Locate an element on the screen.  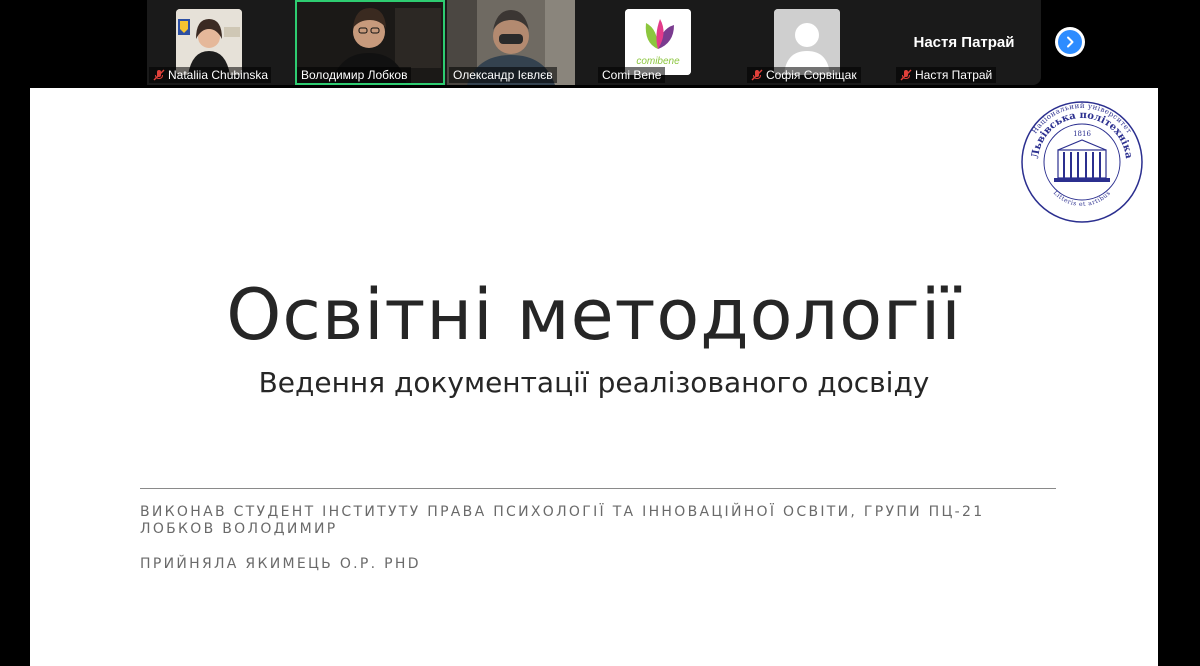
participant-tile: Софія Сорвіщак is located at coordinates (807, 42).